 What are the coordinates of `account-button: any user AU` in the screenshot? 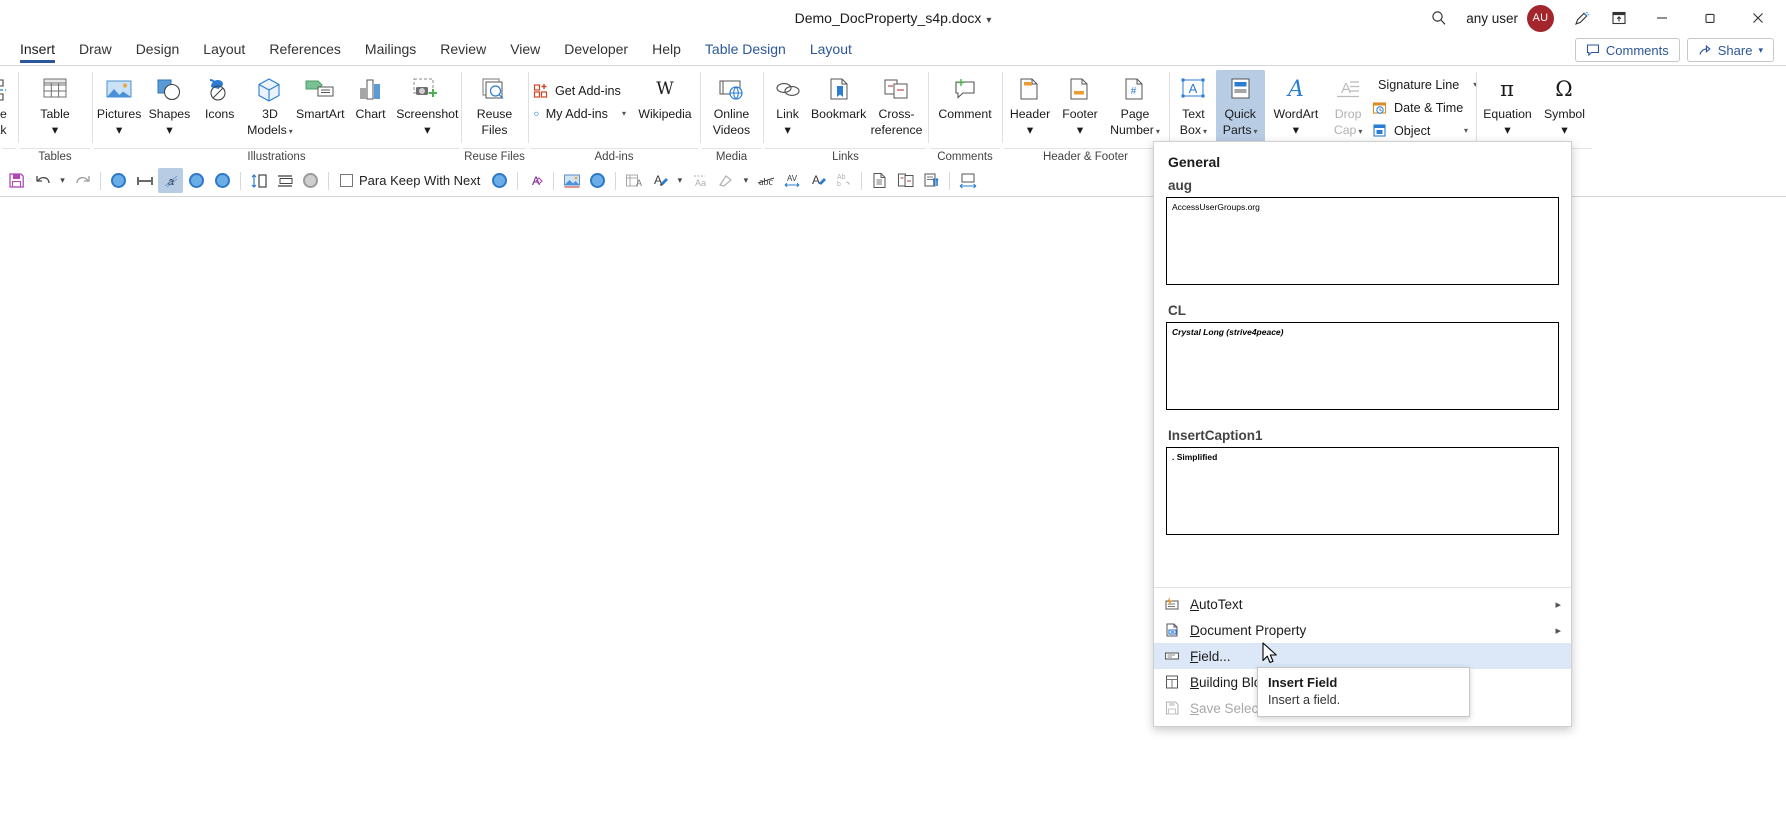 It's located at (1510, 18).